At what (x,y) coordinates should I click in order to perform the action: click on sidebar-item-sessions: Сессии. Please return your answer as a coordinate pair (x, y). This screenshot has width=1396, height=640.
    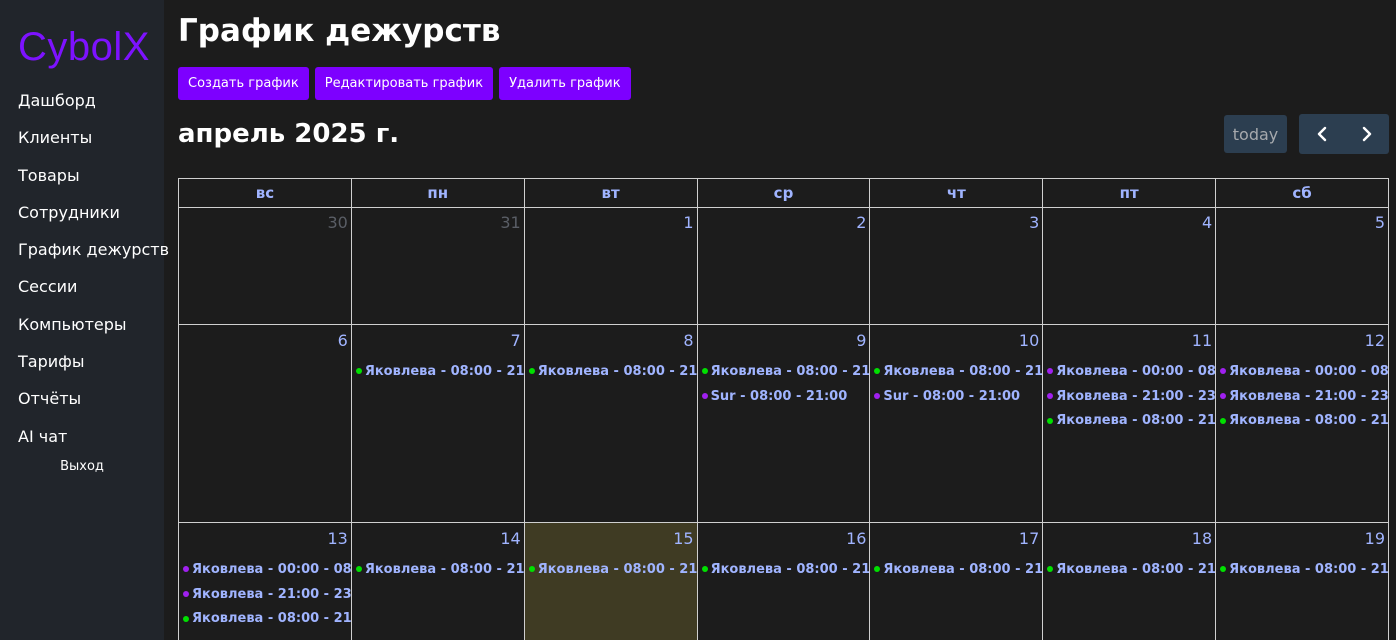
    Looking at the image, I should click on (82, 286).